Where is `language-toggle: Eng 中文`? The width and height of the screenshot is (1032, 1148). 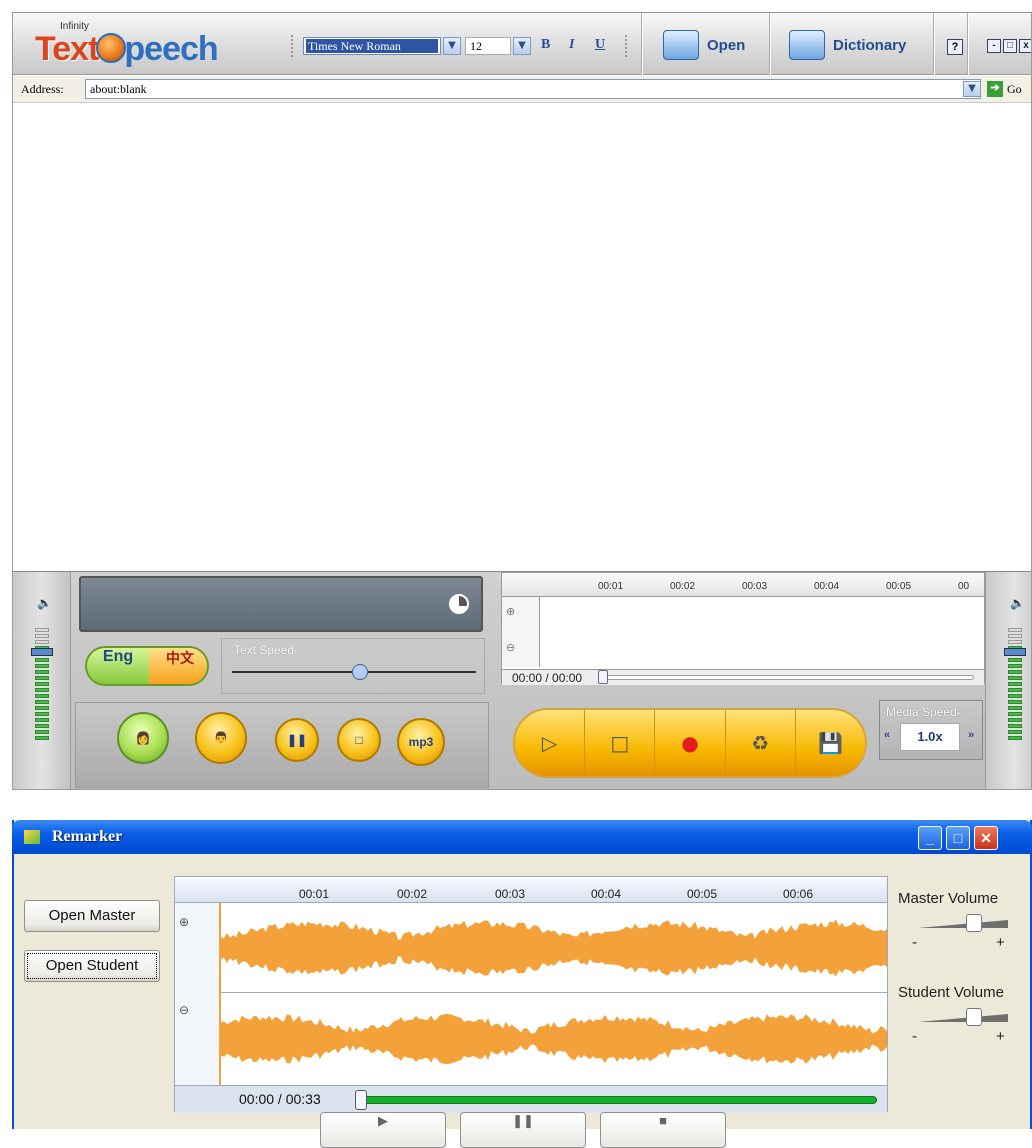 language-toggle: Eng 中文 is located at coordinates (147, 666).